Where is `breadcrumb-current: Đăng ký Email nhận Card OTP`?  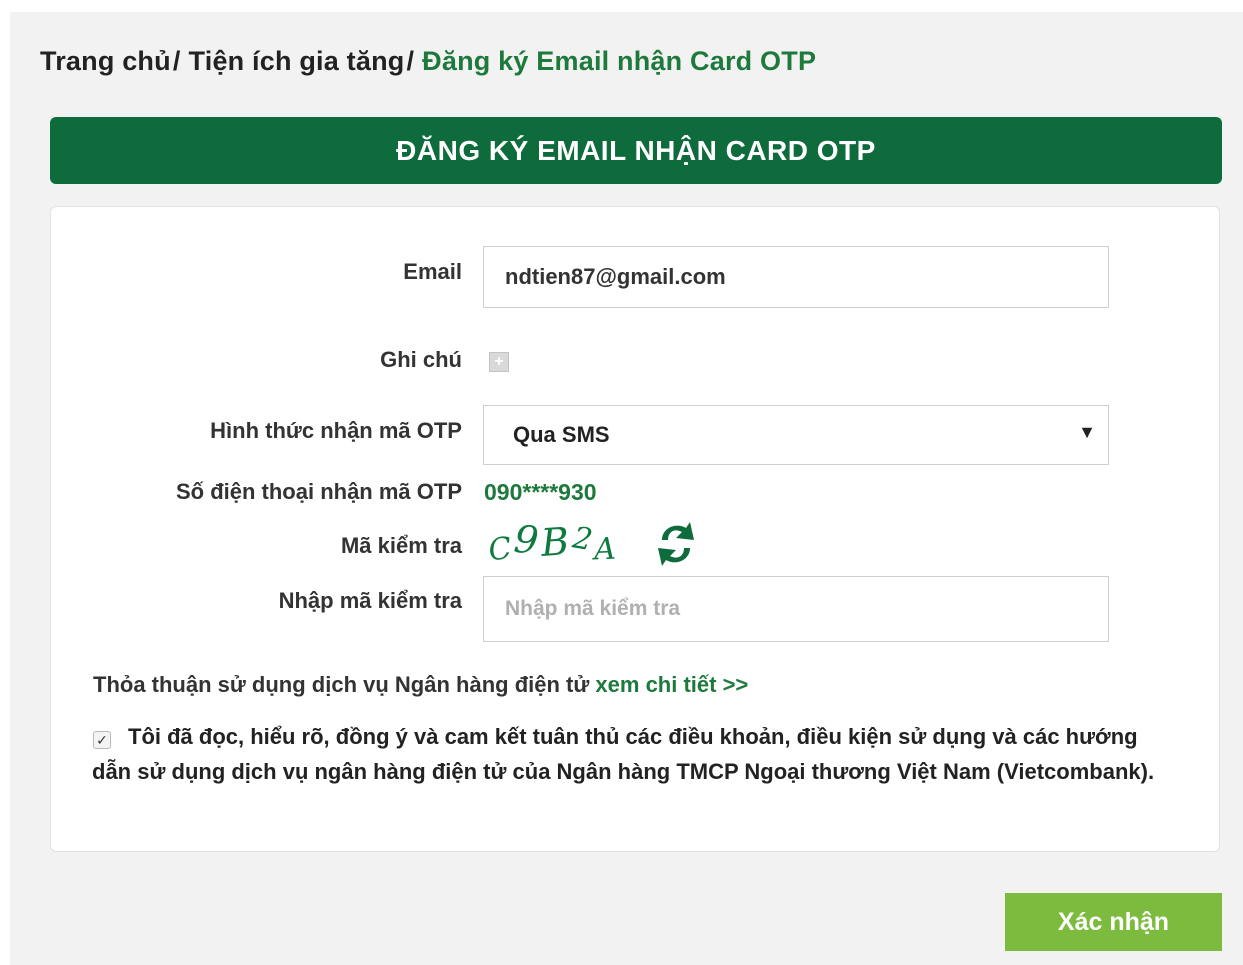 breadcrumb-current: Đăng ký Email nhận Card OTP is located at coordinates (619, 61).